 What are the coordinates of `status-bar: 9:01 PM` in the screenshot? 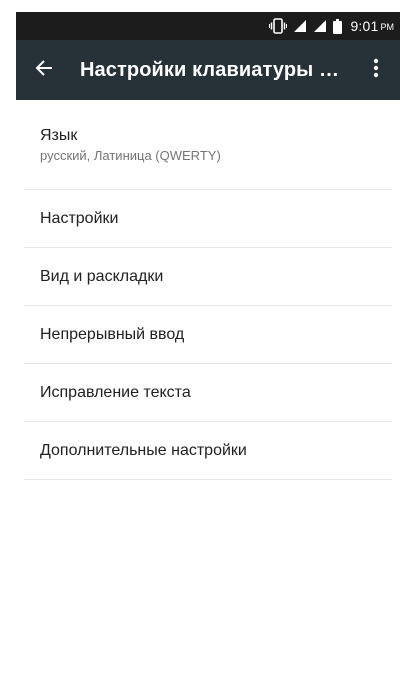 It's located at (208, 26).